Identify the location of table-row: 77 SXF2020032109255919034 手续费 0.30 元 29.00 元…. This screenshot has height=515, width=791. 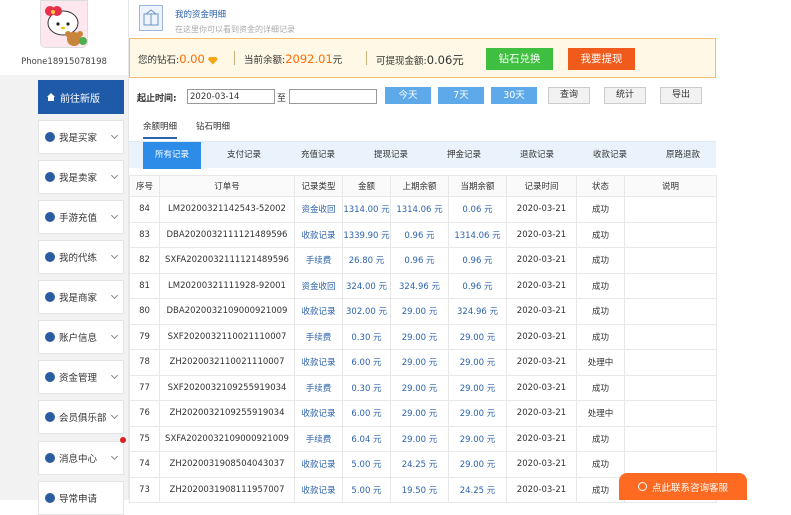
(423, 387).